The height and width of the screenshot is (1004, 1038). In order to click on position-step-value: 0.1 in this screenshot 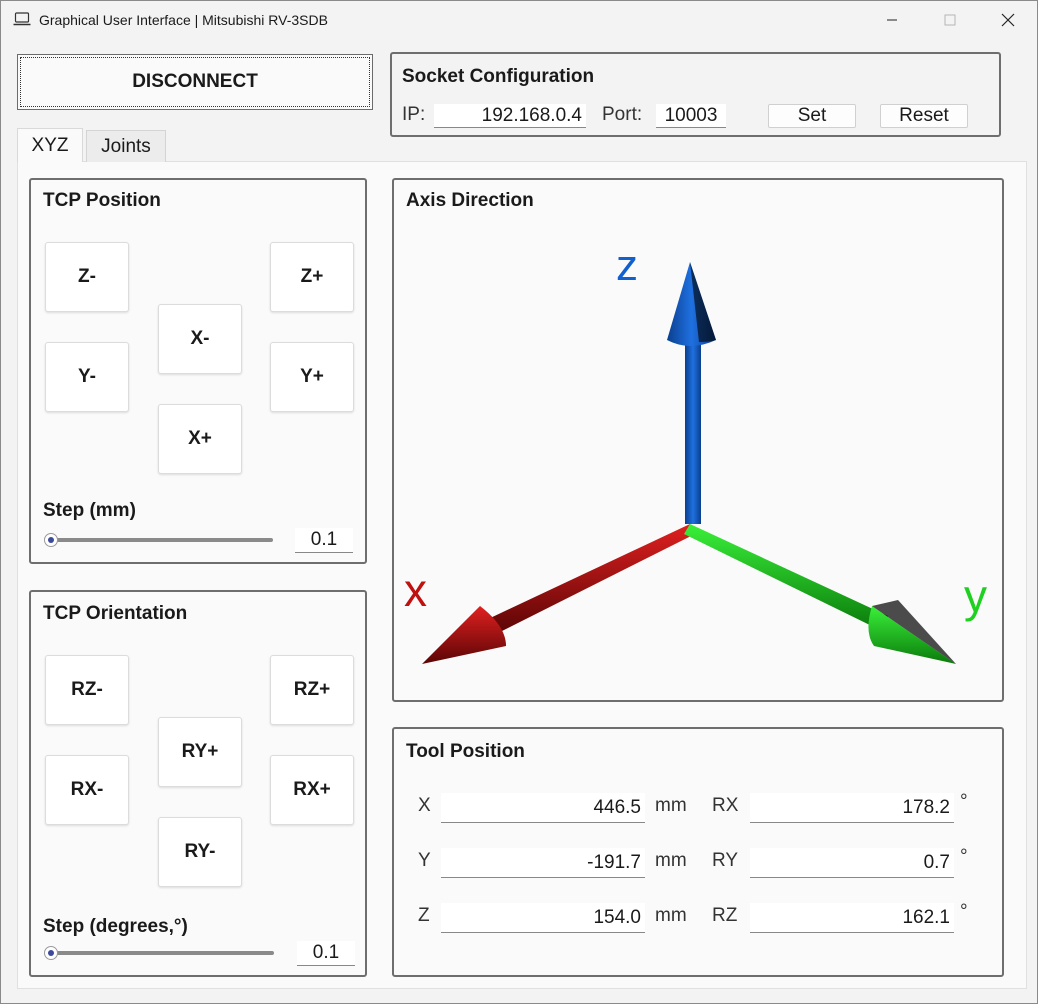, I will do `click(324, 540)`.